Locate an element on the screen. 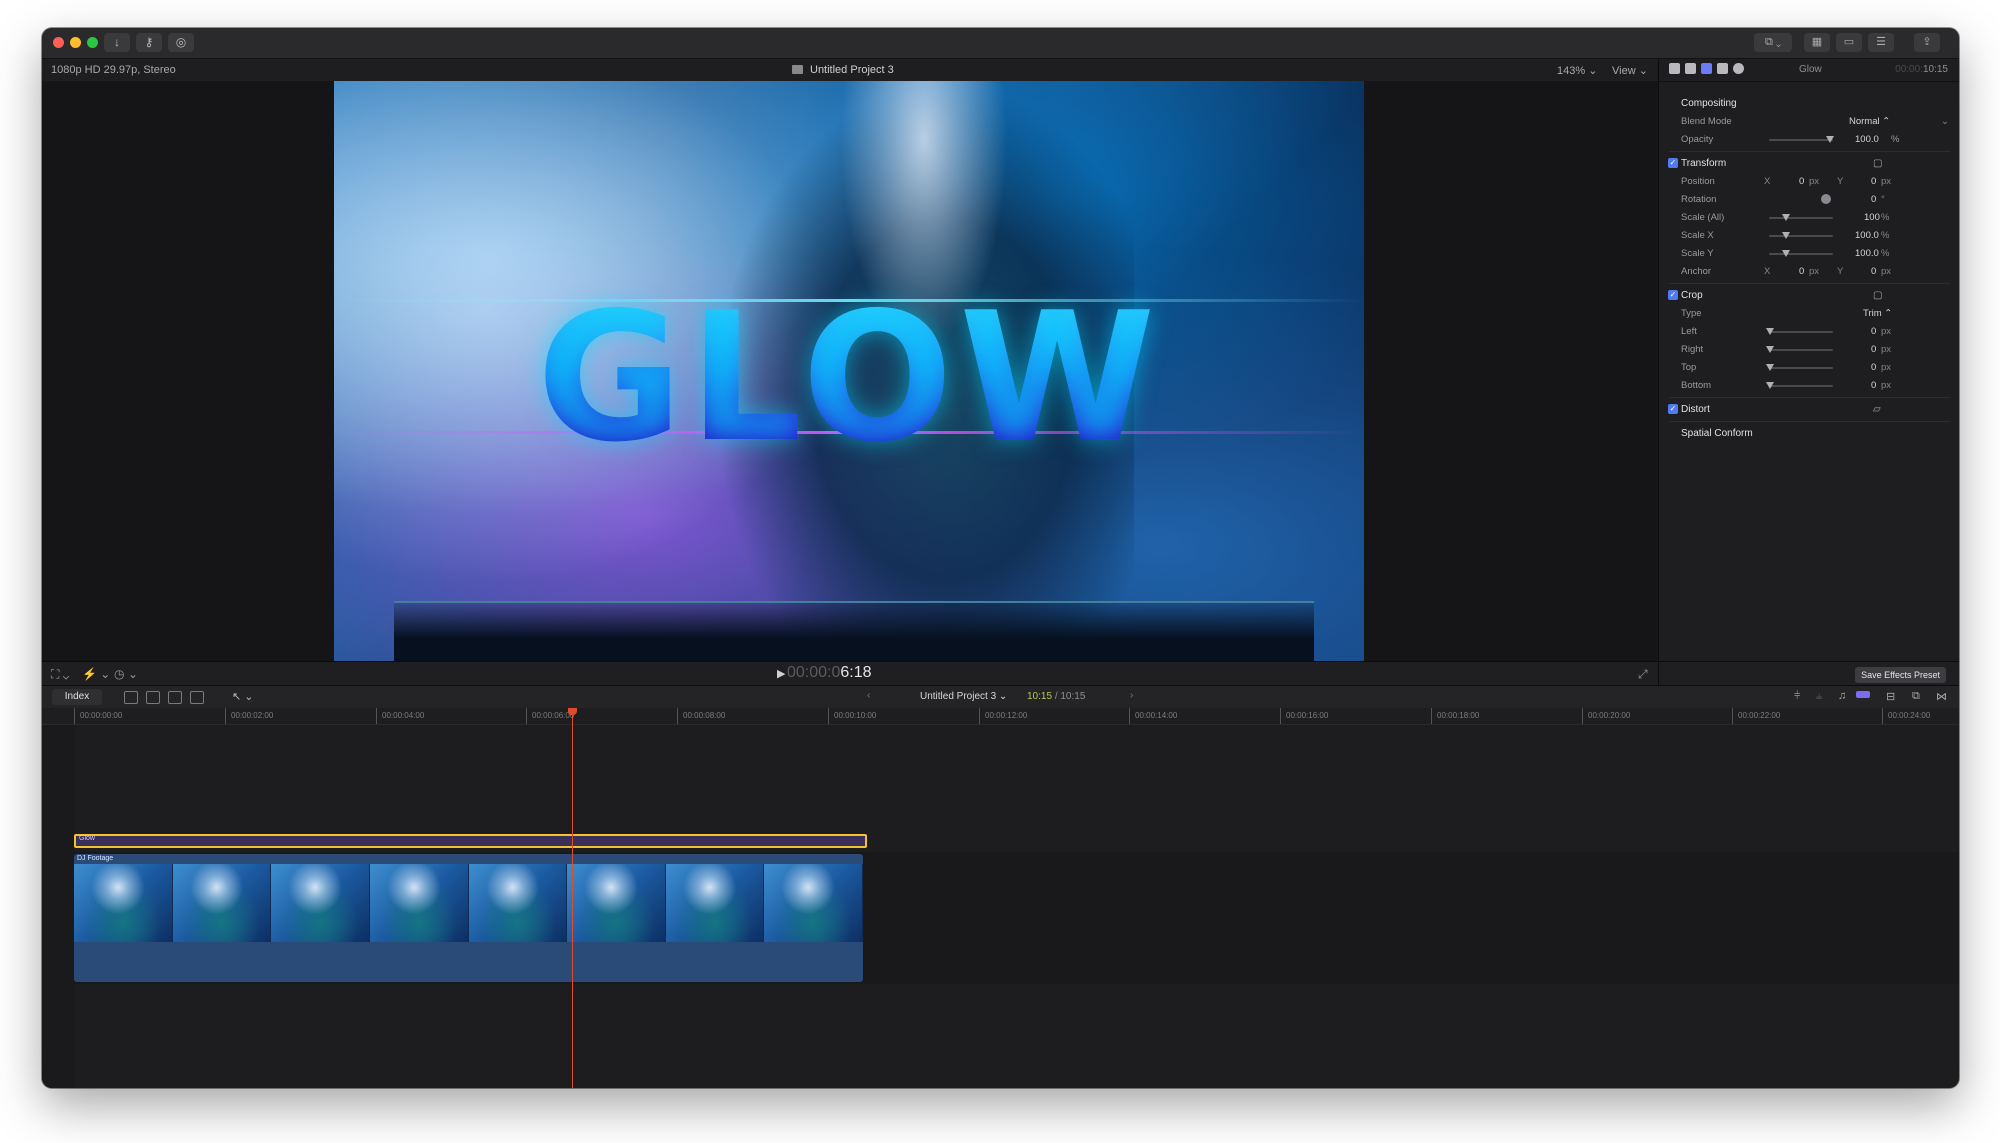 The image size is (2000, 1143). scale-y-slider-knob is located at coordinates (1786, 253).